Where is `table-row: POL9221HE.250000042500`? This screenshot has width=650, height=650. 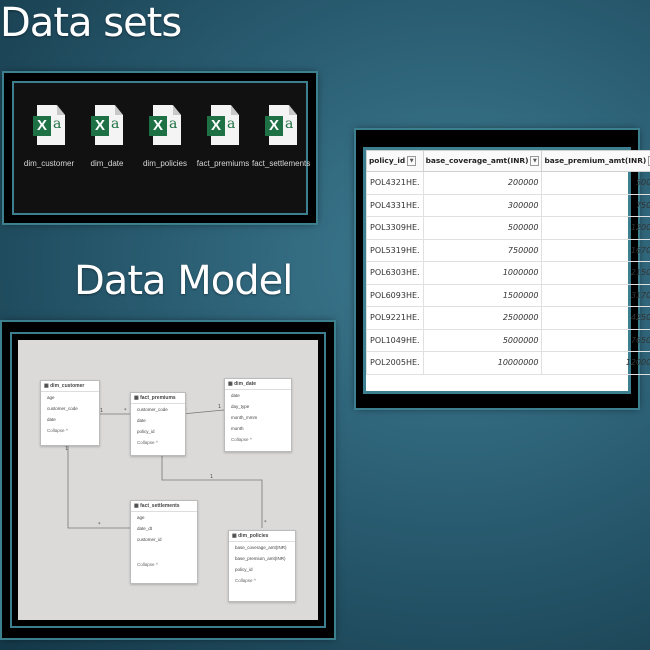
table-row: POL9221HE.250000042500 is located at coordinates (508, 318).